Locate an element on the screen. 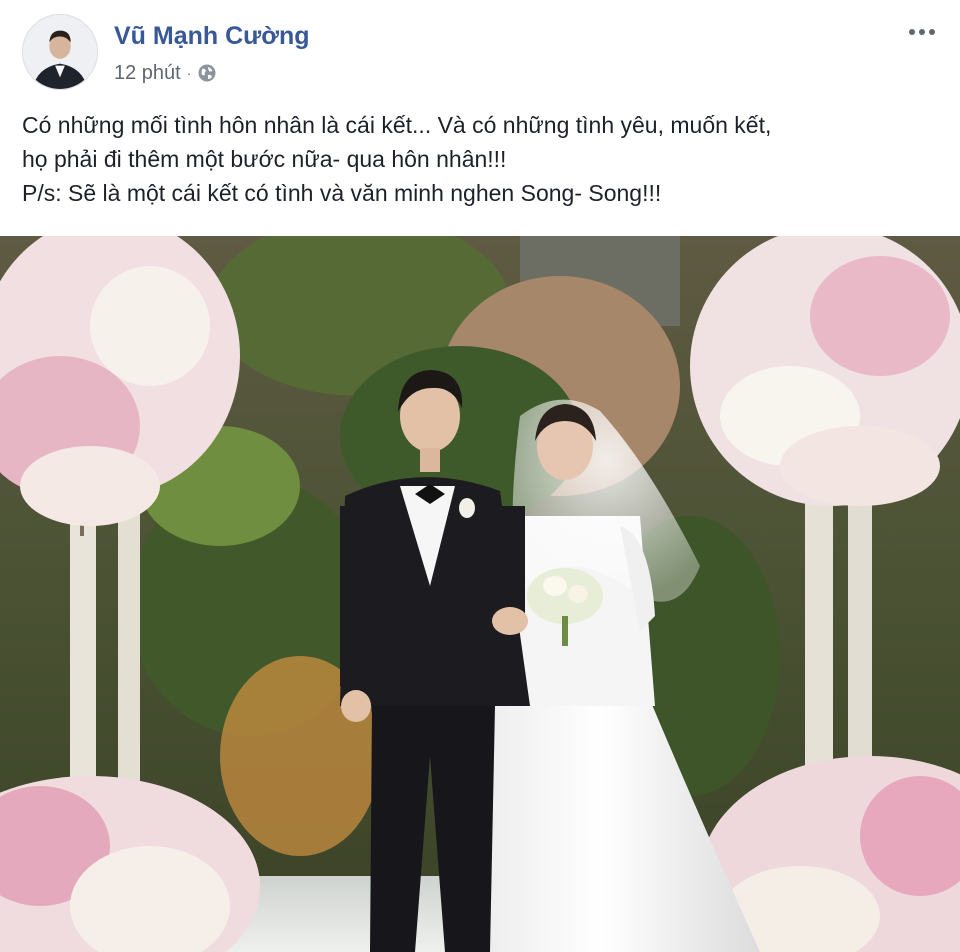 Image resolution: width=960 pixels, height=952 pixels. globe-icon is located at coordinates (207, 73).